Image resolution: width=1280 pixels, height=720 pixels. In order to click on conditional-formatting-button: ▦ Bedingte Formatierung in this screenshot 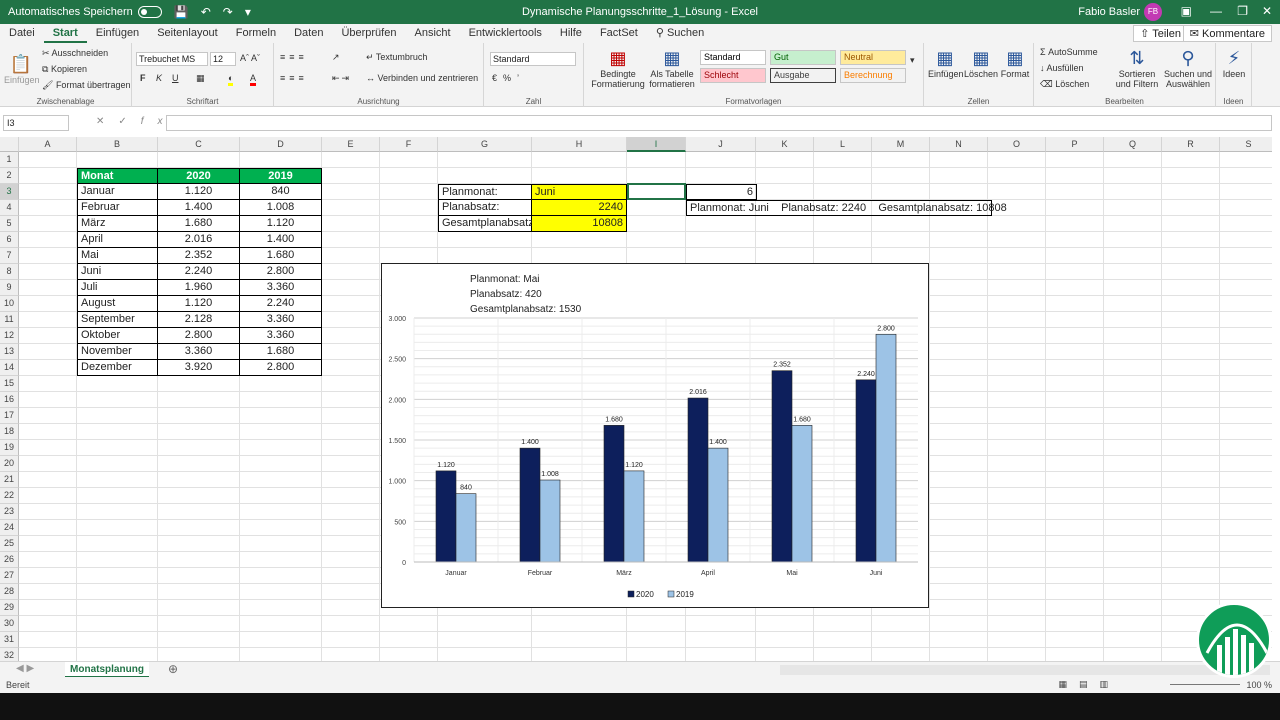, I will do `click(618, 68)`.